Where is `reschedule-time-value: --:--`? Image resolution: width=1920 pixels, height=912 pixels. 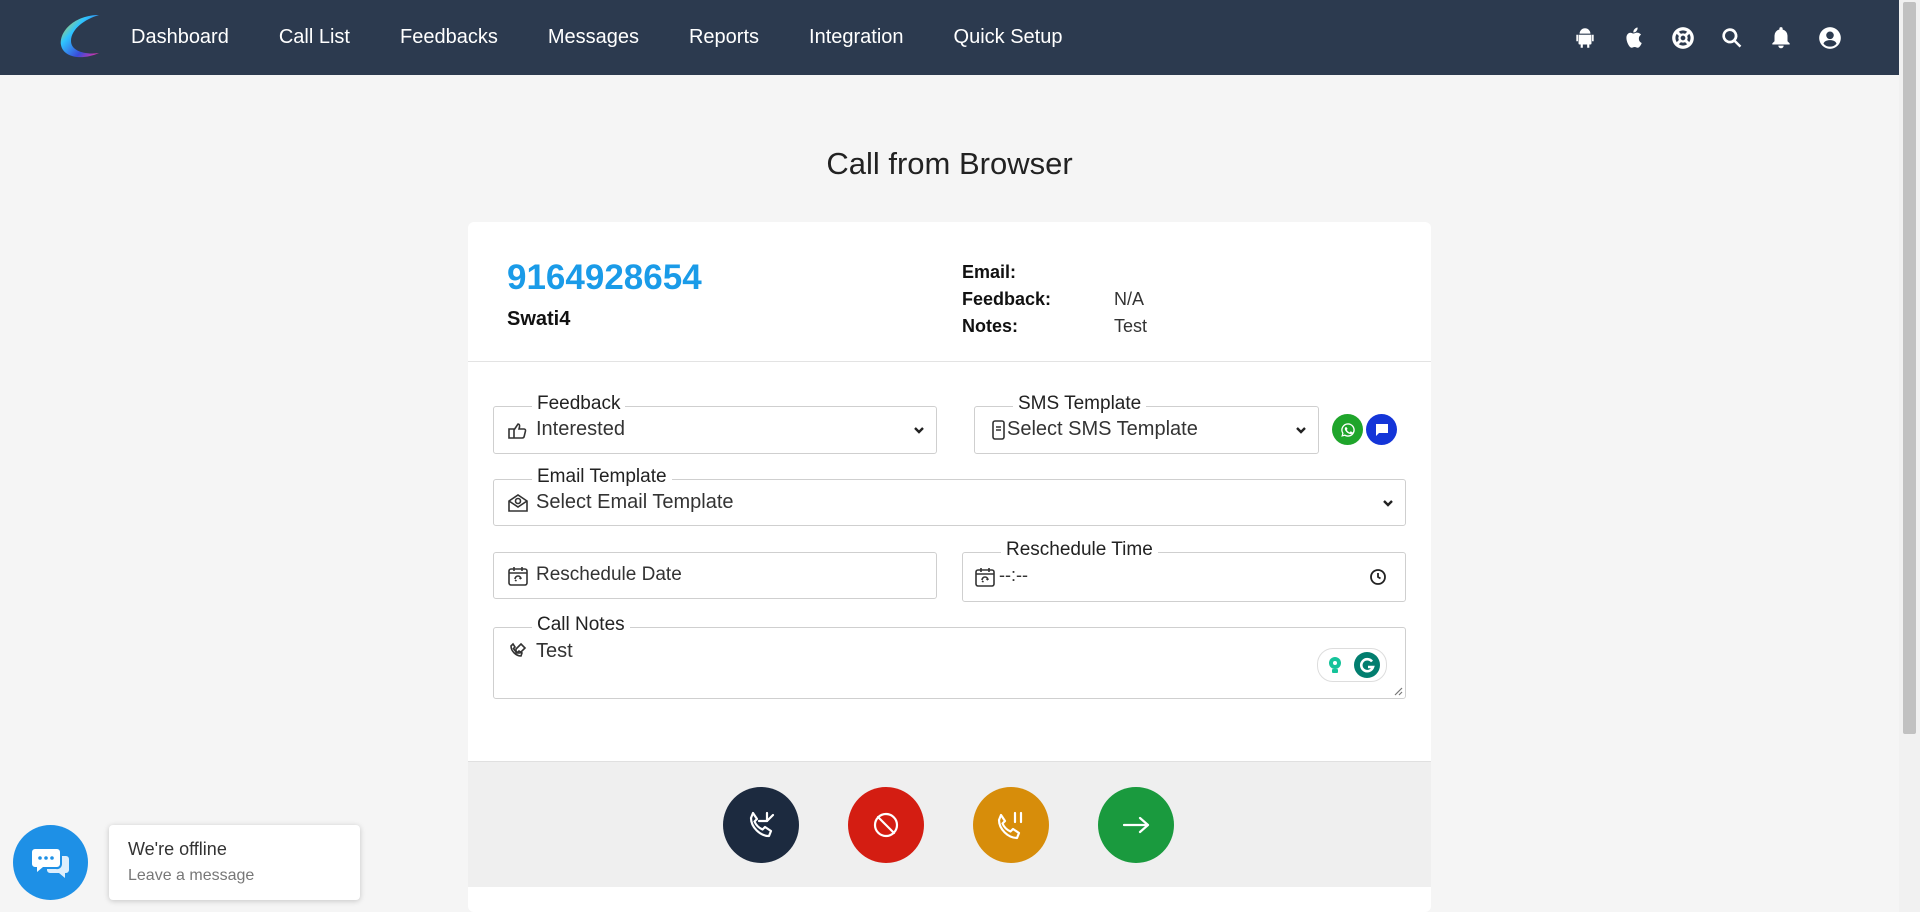 reschedule-time-value: --:-- is located at coordinates (1013, 575).